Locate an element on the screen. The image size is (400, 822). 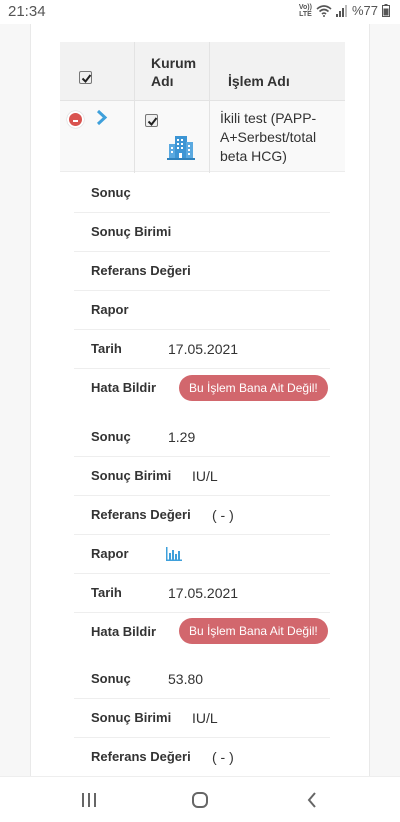
header-procedure: İşlem Adı is located at coordinates (259, 81).